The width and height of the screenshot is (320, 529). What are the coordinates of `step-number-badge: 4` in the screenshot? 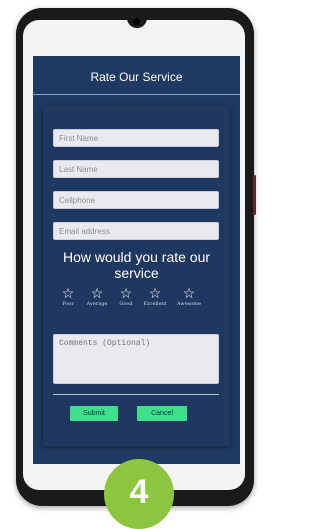 It's located at (139, 494).